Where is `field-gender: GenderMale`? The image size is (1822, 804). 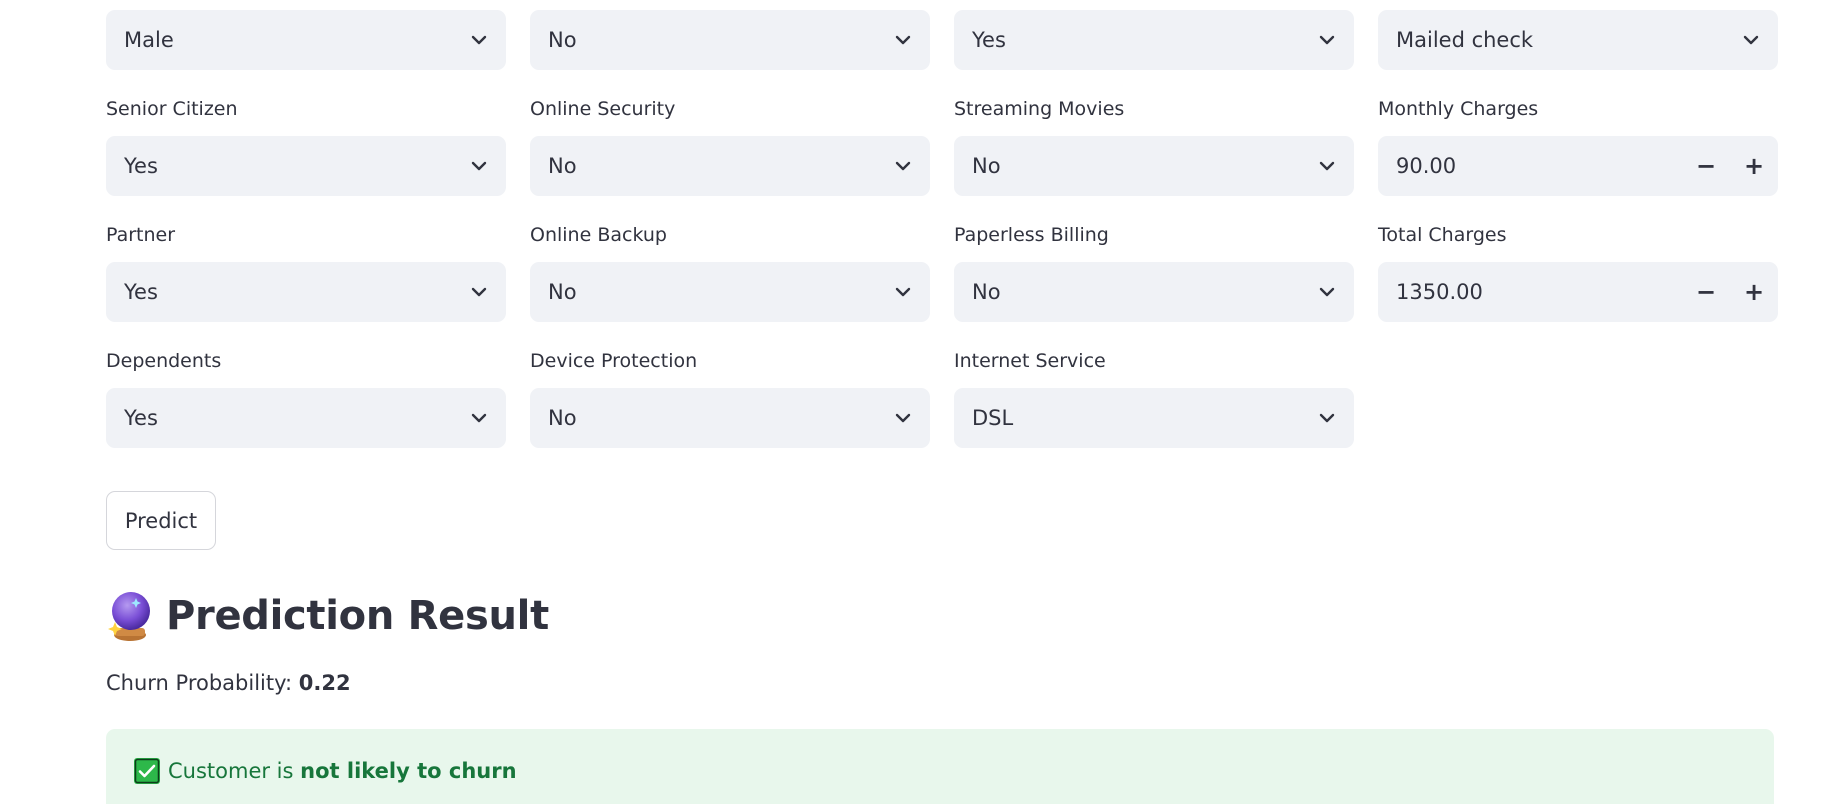 field-gender: GenderMale is located at coordinates (306, 48).